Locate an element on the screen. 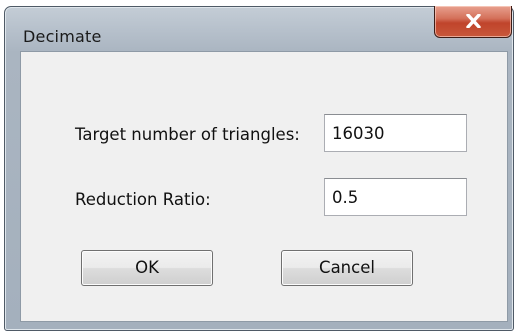 The image size is (520, 336). cancel-button: Cancel is located at coordinates (347, 268).